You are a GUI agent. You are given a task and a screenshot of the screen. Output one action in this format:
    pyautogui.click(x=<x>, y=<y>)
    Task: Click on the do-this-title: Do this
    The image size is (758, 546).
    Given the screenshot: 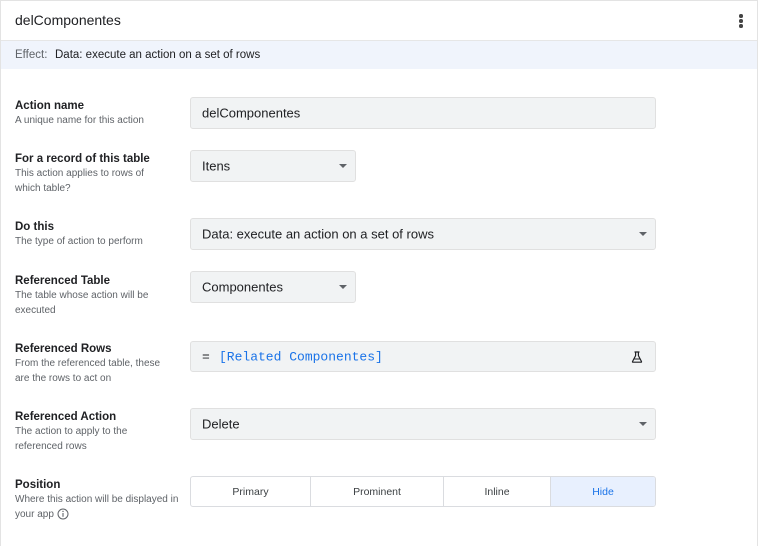 What is the action you would take?
    pyautogui.click(x=34, y=227)
    